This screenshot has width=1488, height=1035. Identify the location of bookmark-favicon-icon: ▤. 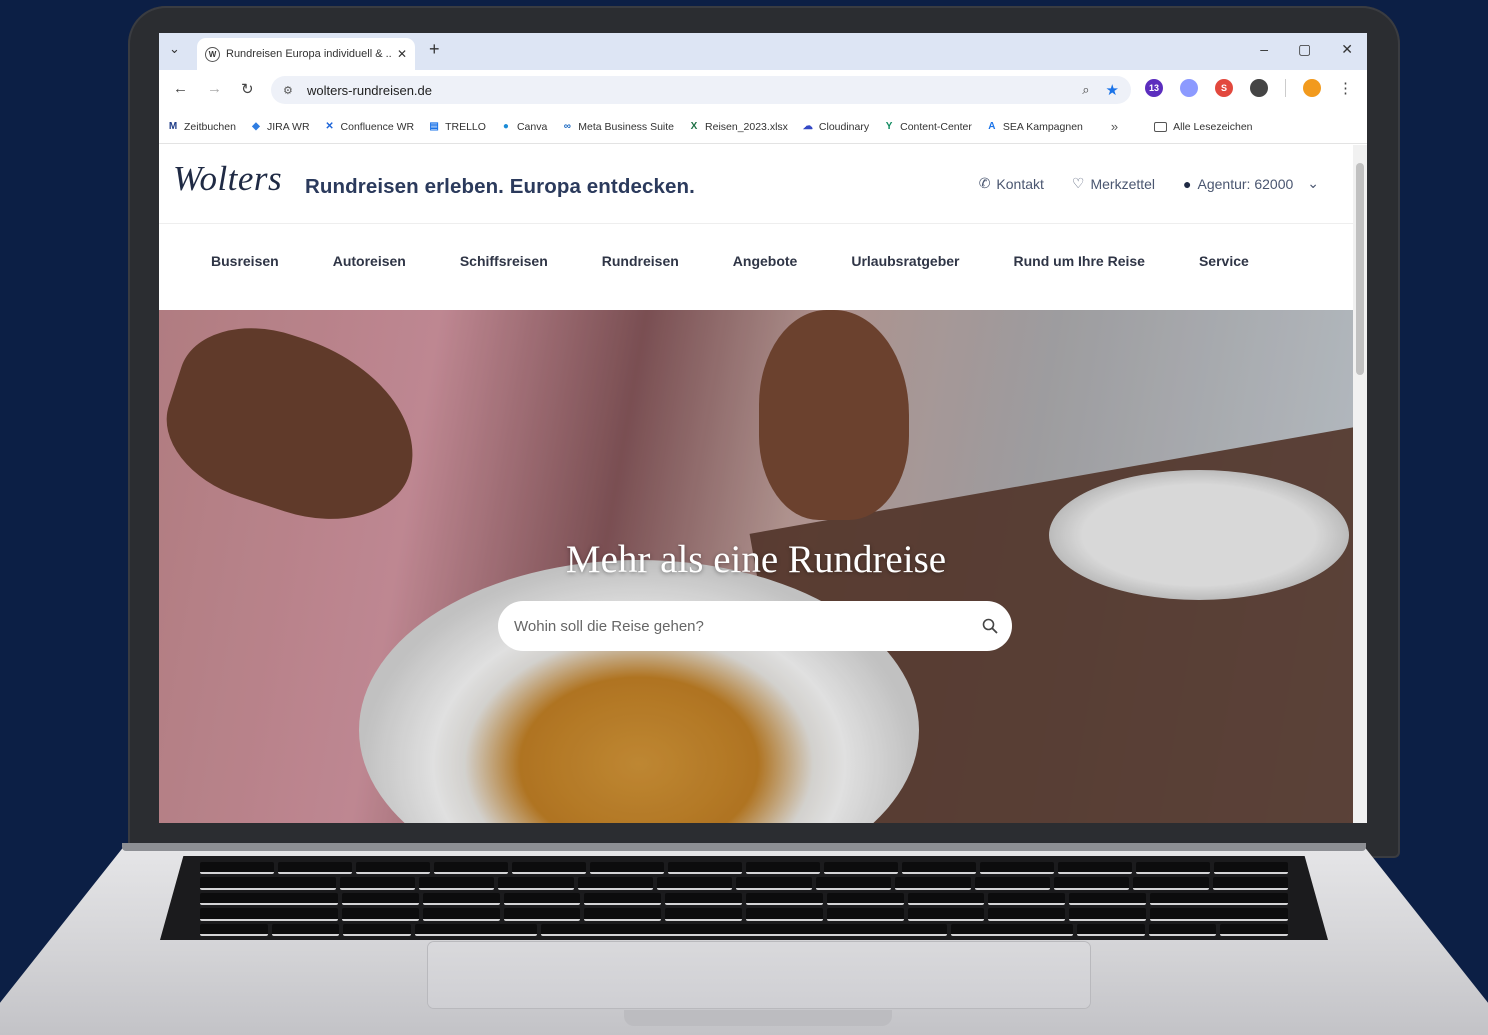
(434, 126).